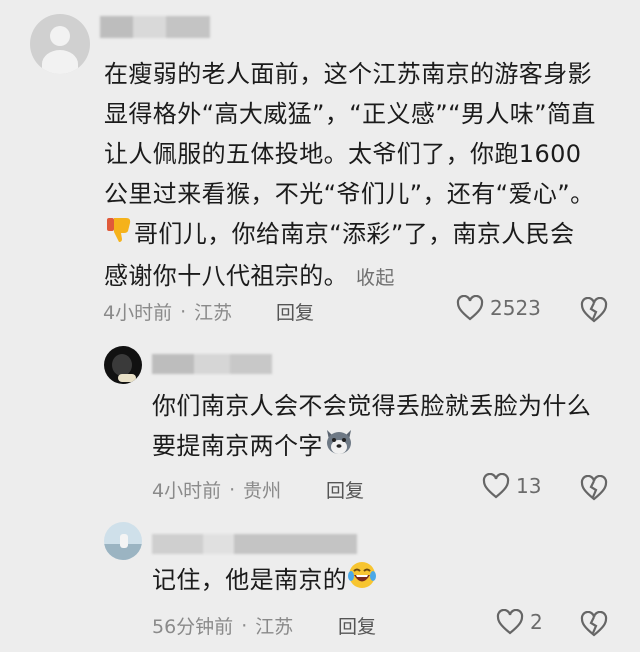 The height and width of the screenshot is (652, 640). I want to click on comment-meta: 4小时前 · 江苏, so click(167, 311).